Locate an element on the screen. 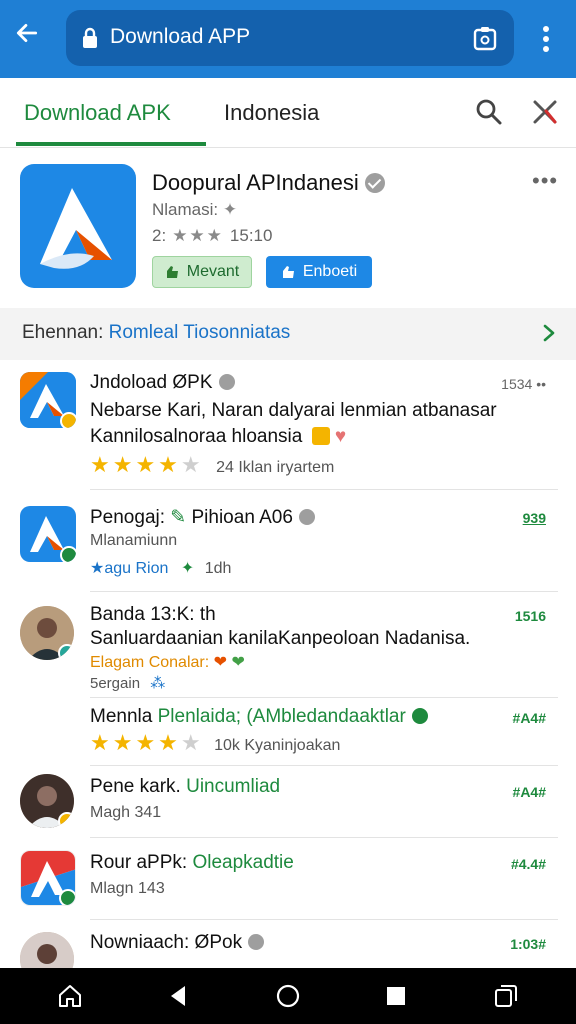  list-item: Nowniaach: ØPok 1:03# is located at coordinates (288, 953).